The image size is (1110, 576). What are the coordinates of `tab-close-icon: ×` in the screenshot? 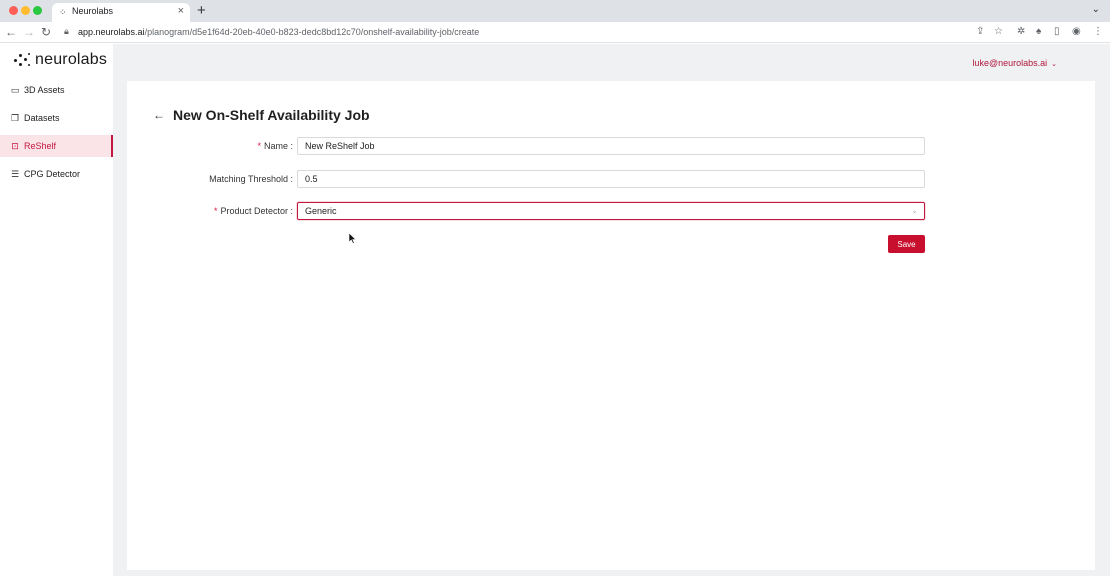 It's located at (181, 11).